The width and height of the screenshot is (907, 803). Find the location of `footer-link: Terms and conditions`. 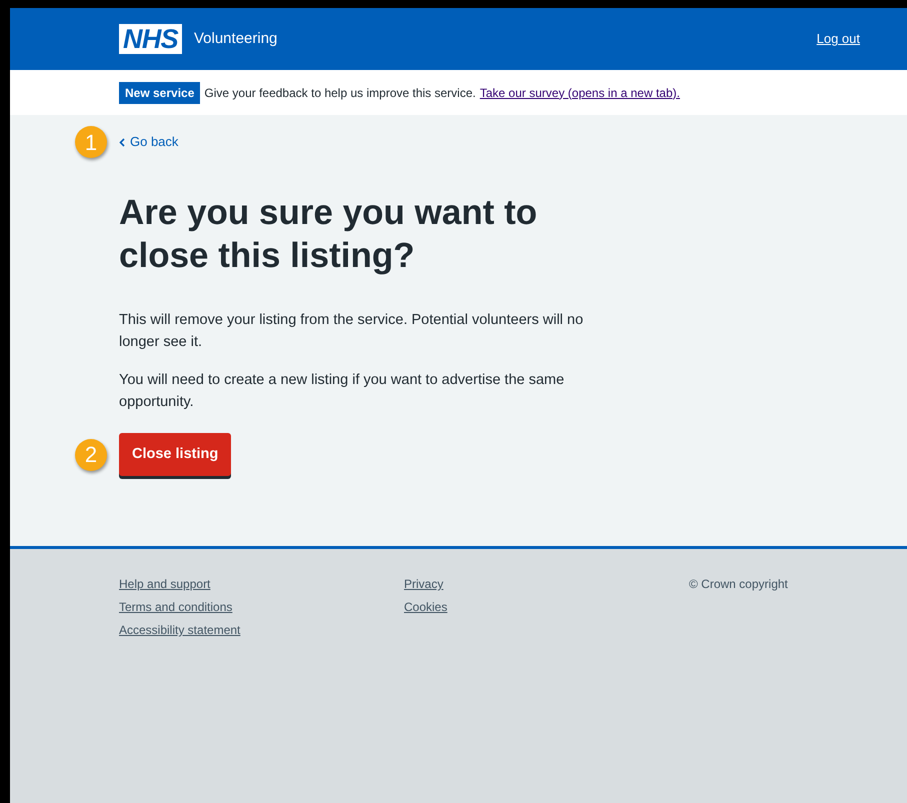

footer-link: Terms and conditions is located at coordinates (175, 607).